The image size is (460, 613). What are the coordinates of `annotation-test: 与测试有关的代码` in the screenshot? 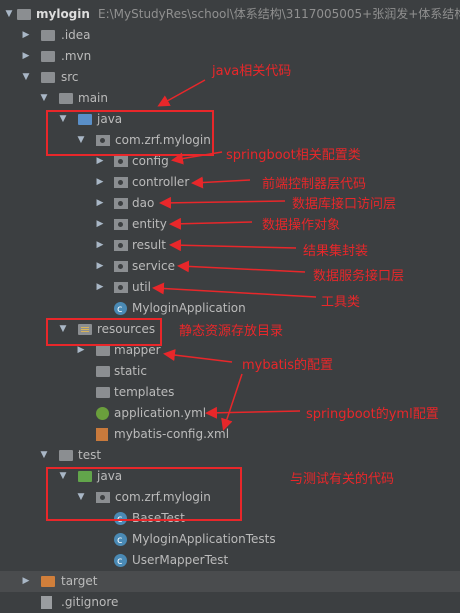 It's located at (342, 479).